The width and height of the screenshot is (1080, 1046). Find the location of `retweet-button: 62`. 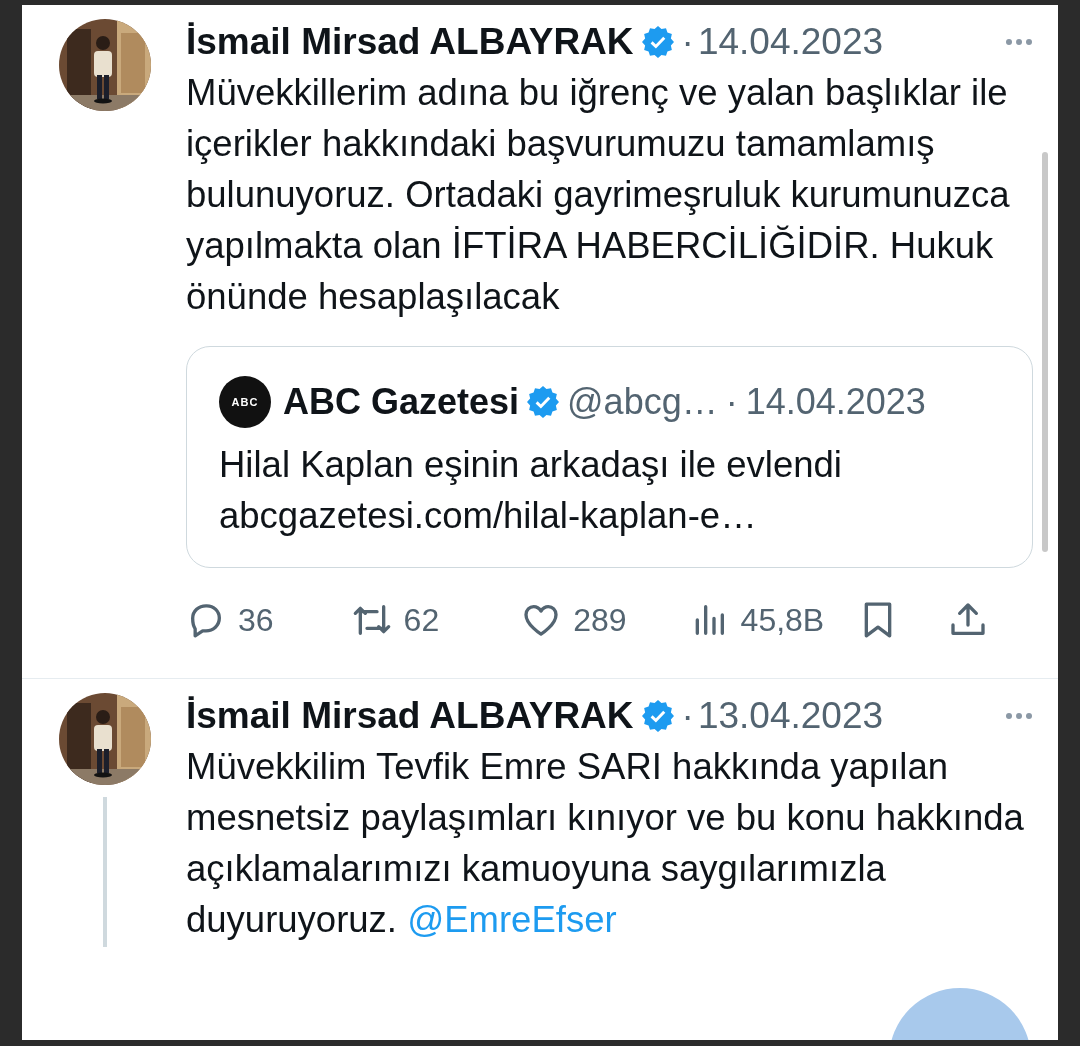

retweet-button: 62 is located at coordinates (395, 620).